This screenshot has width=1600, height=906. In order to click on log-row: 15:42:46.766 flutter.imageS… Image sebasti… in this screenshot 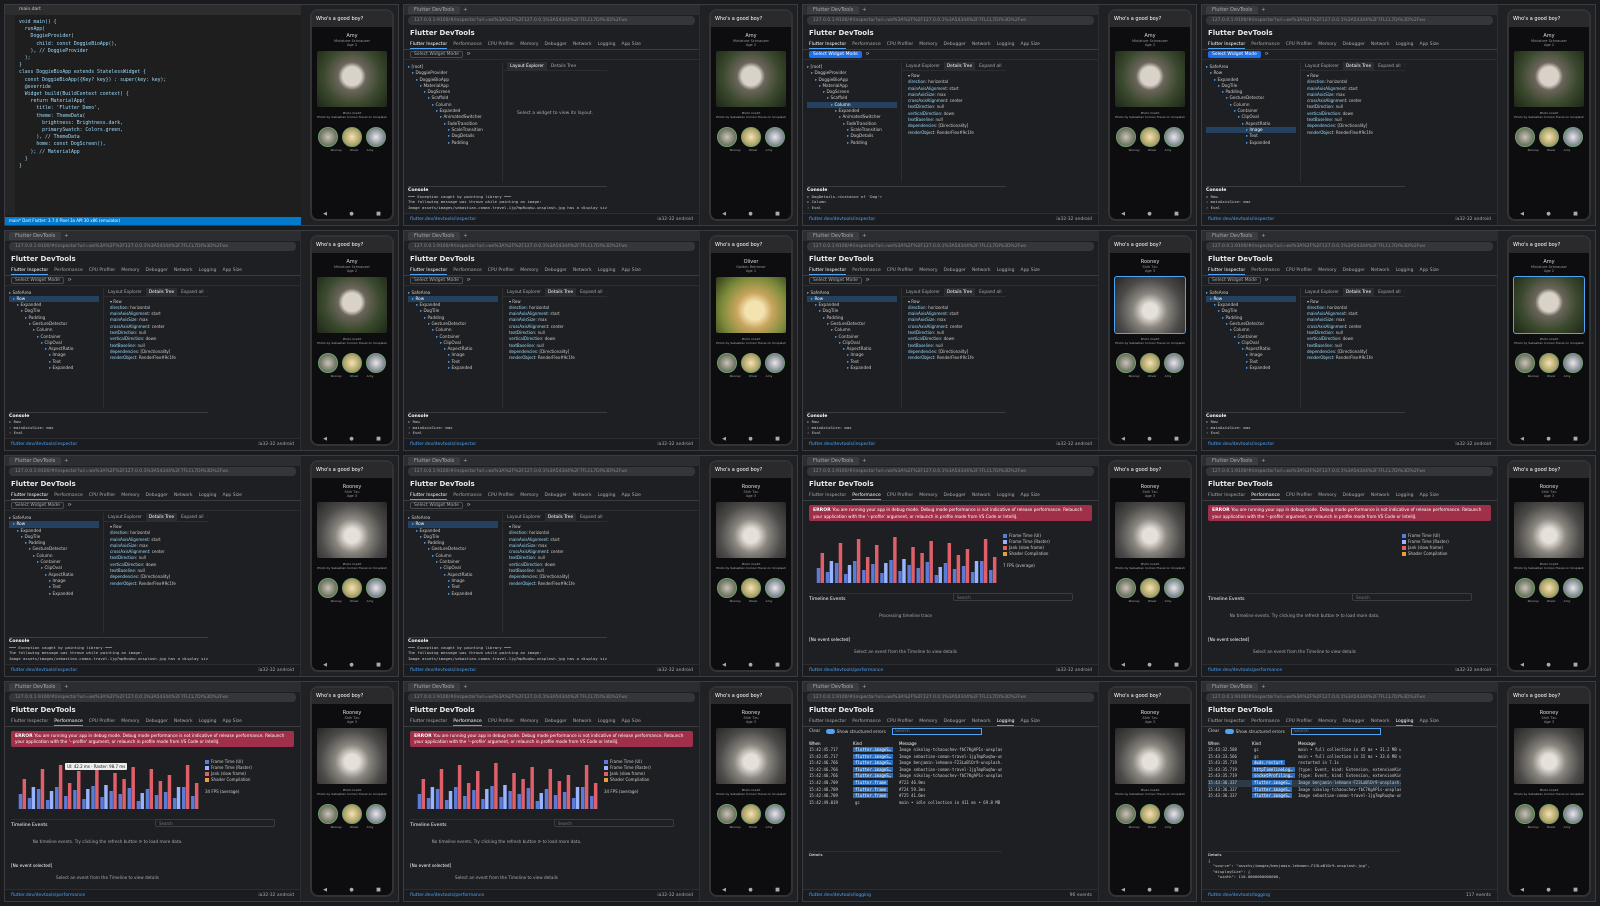, I will do `click(905, 770)`.